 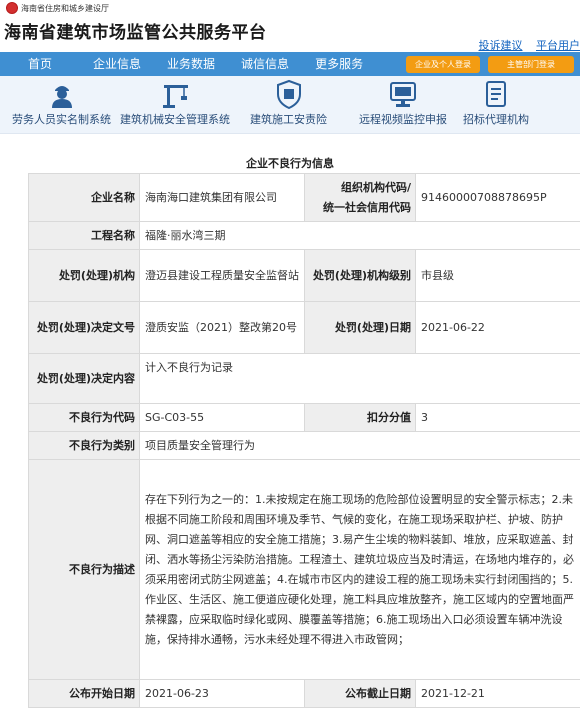 I want to click on table-row: 处罚(处理)机构 澄迈县建设工程质量安全监督站 处罚(处理)机构级别 市县级, so click(x=304, y=275).